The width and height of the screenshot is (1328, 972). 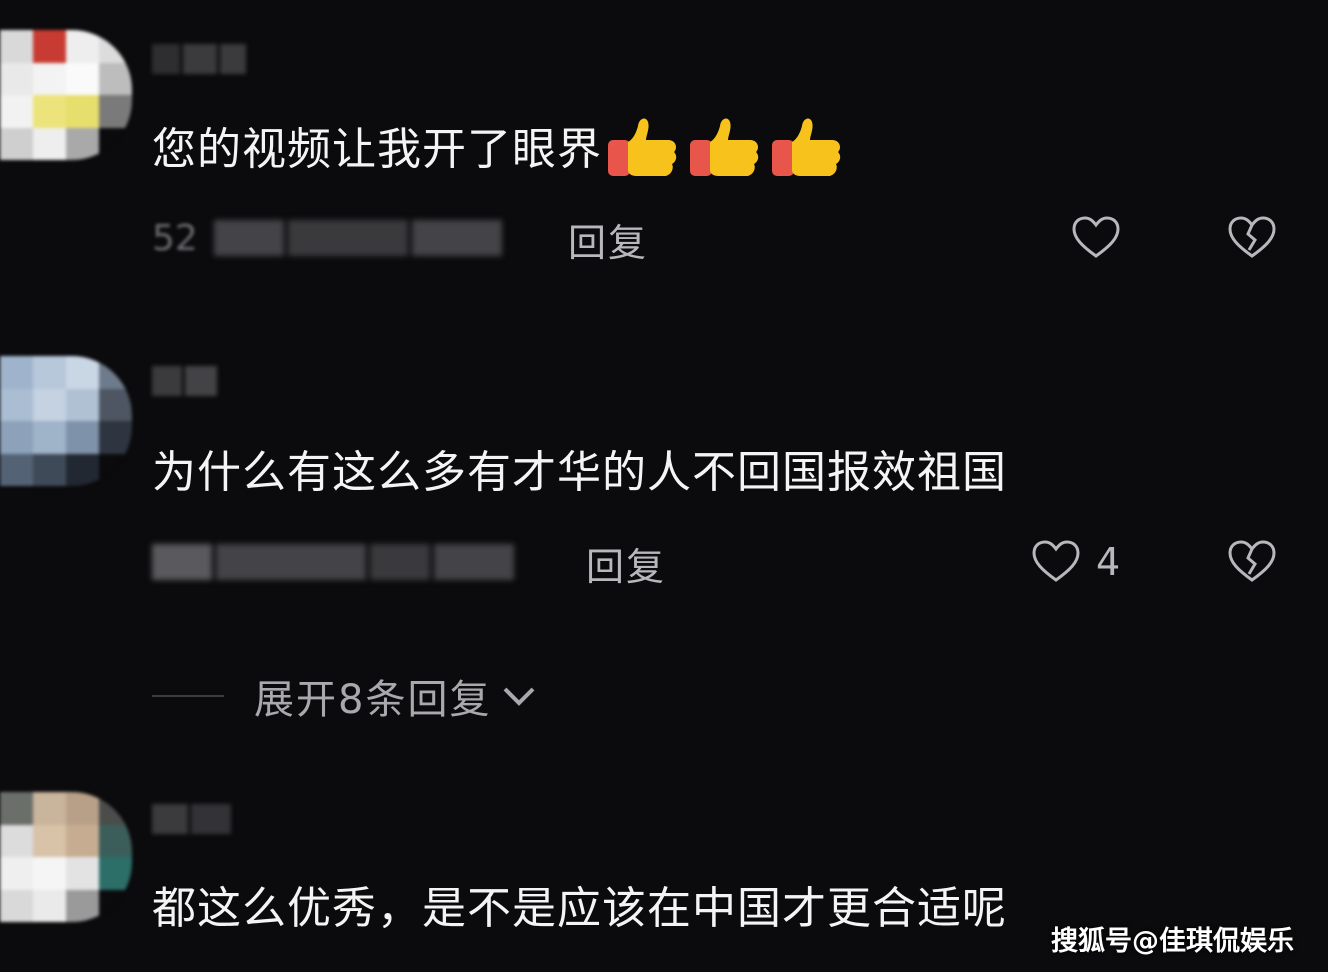 I want to click on divider, so click(x=188, y=696).